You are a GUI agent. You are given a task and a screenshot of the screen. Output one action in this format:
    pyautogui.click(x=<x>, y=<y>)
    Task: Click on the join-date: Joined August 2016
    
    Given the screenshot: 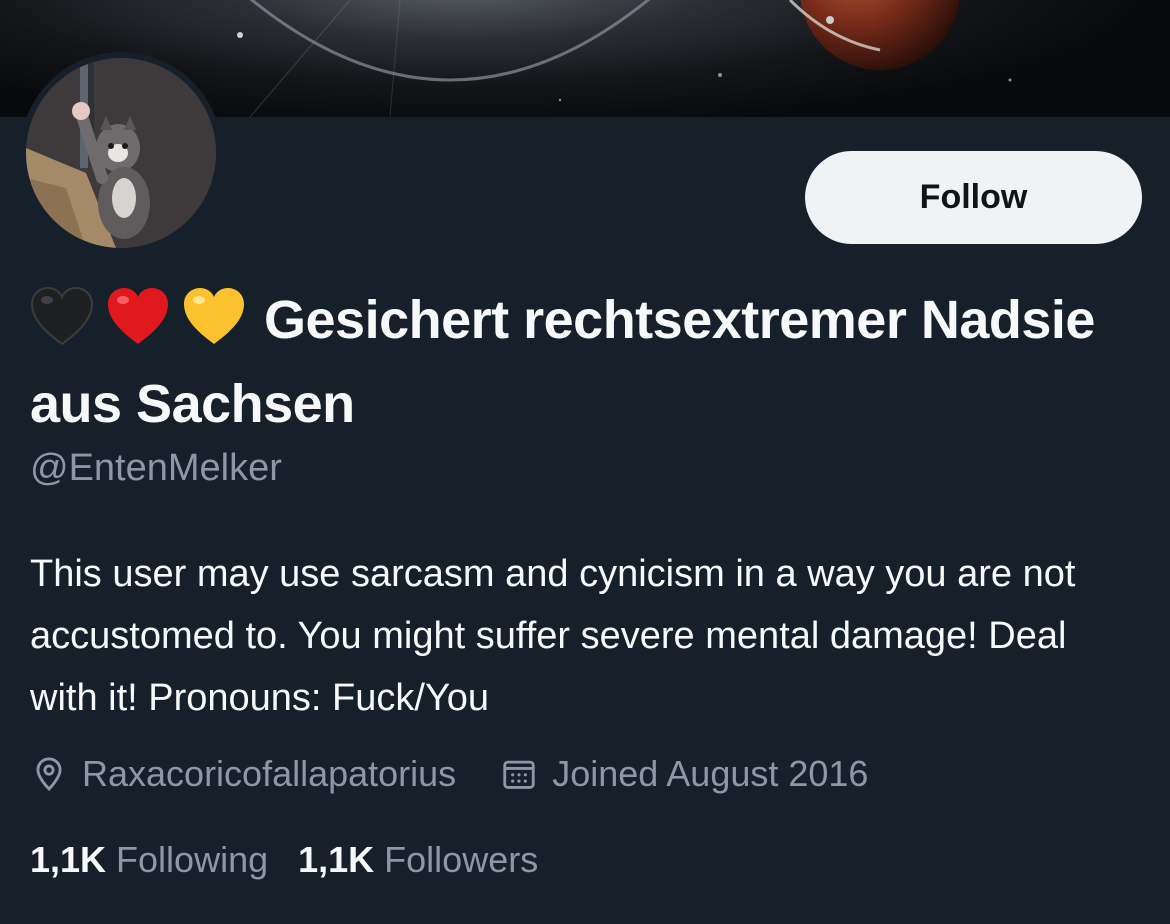 What is the action you would take?
    pyautogui.click(x=684, y=774)
    